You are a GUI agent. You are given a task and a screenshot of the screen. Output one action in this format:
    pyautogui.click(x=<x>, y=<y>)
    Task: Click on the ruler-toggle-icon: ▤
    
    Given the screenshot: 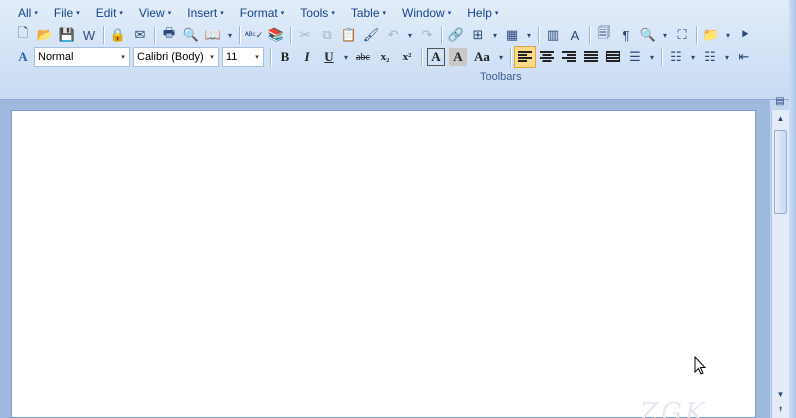 What is the action you would take?
    pyautogui.click(x=780, y=102)
    